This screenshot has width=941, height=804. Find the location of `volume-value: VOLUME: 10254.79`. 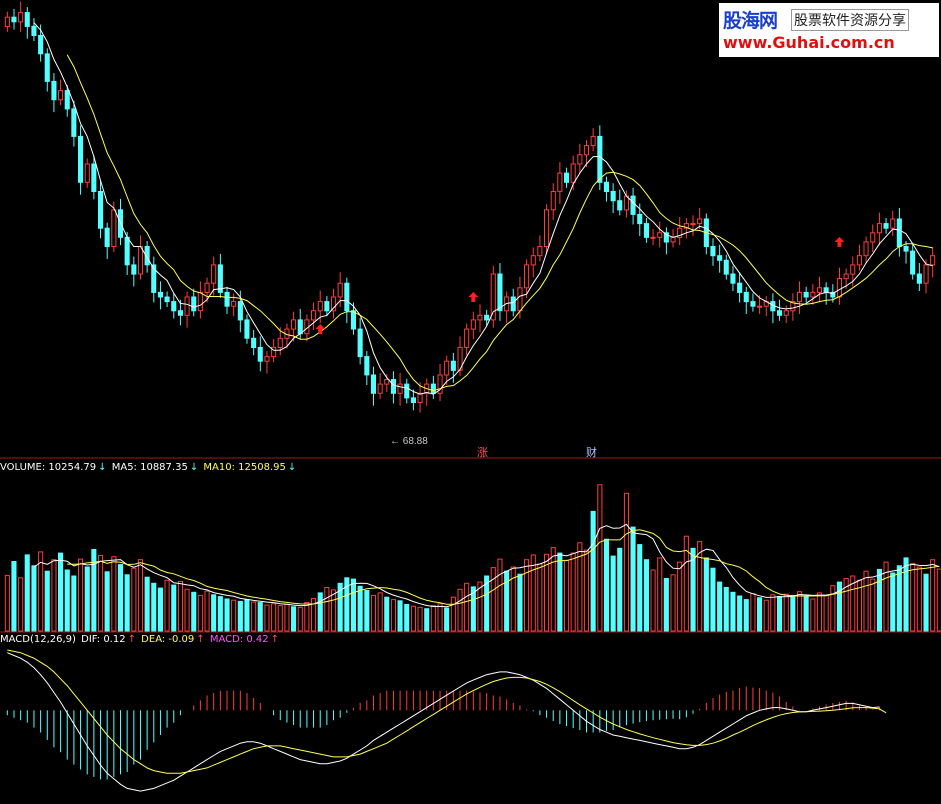

volume-value: VOLUME: 10254.79 is located at coordinates (48, 467).